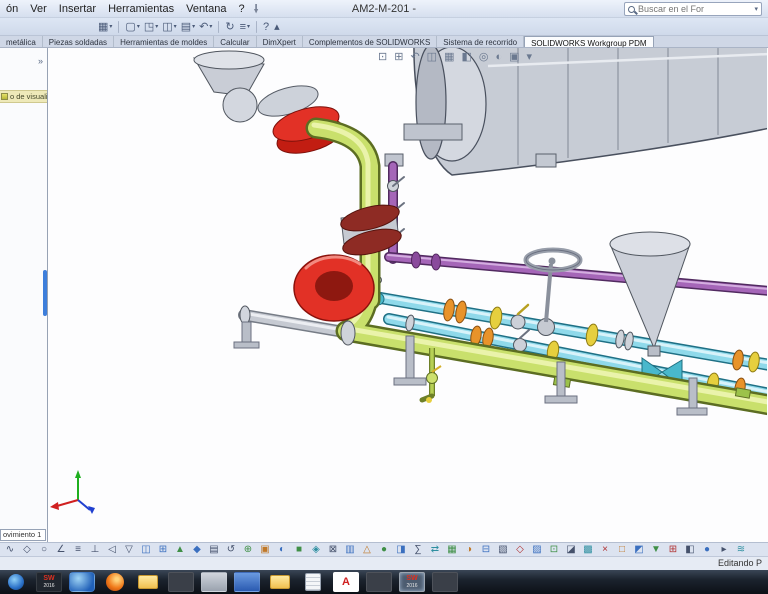 Image resolution: width=768 pixels, height=594 pixels. What do you see at coordinates (554, 549) in the screenshot?
I see `bottom-toolbar-icon: ⊡` at bounding box center [554, 549].